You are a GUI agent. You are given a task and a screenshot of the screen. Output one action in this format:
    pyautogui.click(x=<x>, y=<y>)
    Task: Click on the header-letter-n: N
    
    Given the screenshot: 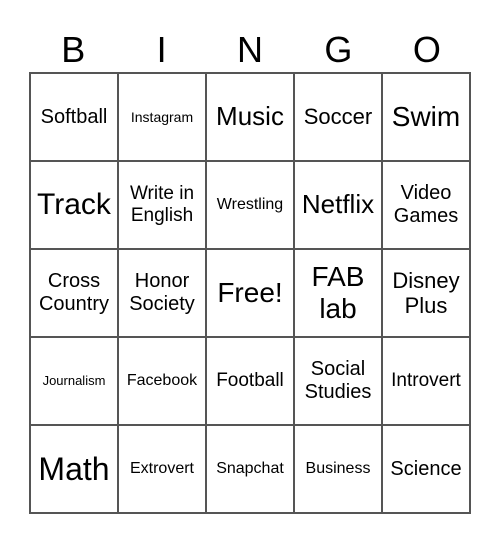 What is the action you would take?
    pyautogui.click(x=250, y=49)
    